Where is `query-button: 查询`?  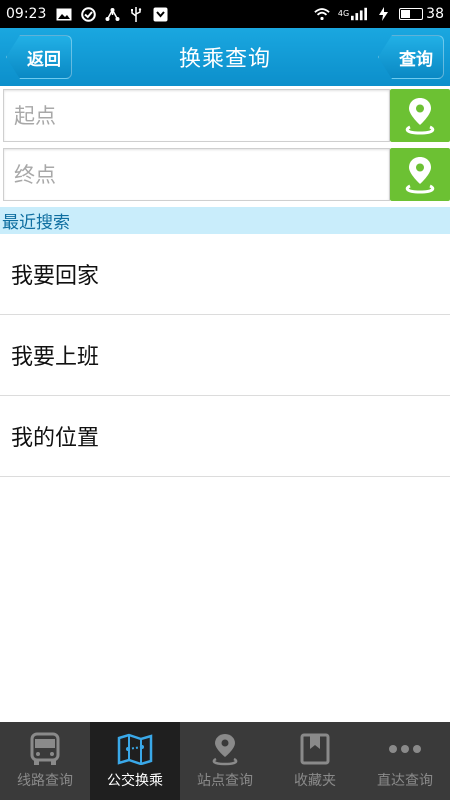
query-button: 查询 is located at coordinates (411, 57).